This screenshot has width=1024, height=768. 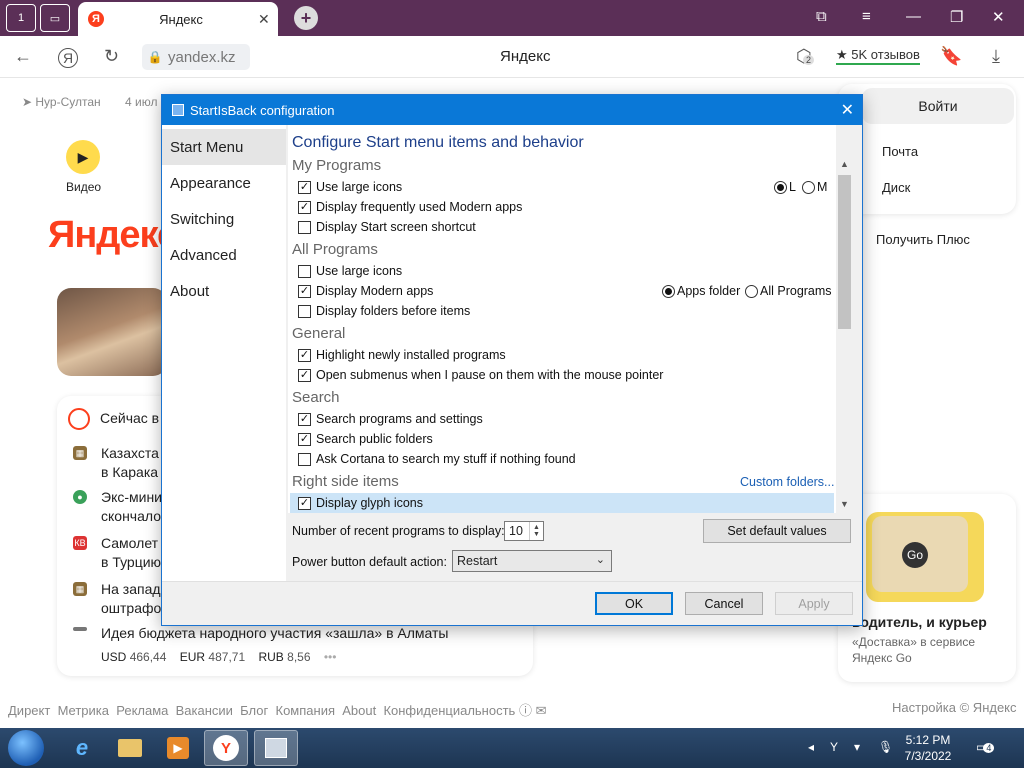 What do you see at coordinates (844, 504) in the screenshot?
I see `scroll-down-icon: ▼` at bounding box center [844, 504].